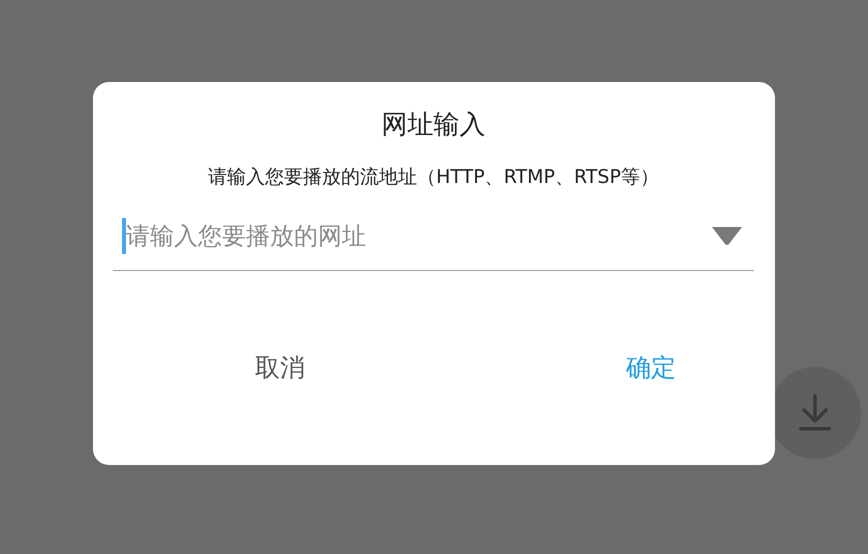 The height and width of the screenshot is (554, 868). Describe the element at coordinates (727, 235) in the screenshot. I see `dropdown-triangle-icon` at that location.